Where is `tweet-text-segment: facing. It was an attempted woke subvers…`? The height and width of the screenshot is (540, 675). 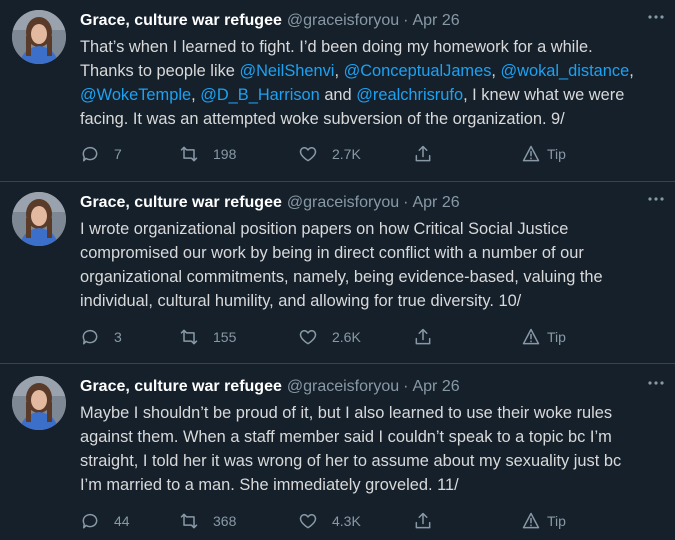
tweet-text-segment: facing. It was an attempted woke subvers… is located at coordinates (322, 119).